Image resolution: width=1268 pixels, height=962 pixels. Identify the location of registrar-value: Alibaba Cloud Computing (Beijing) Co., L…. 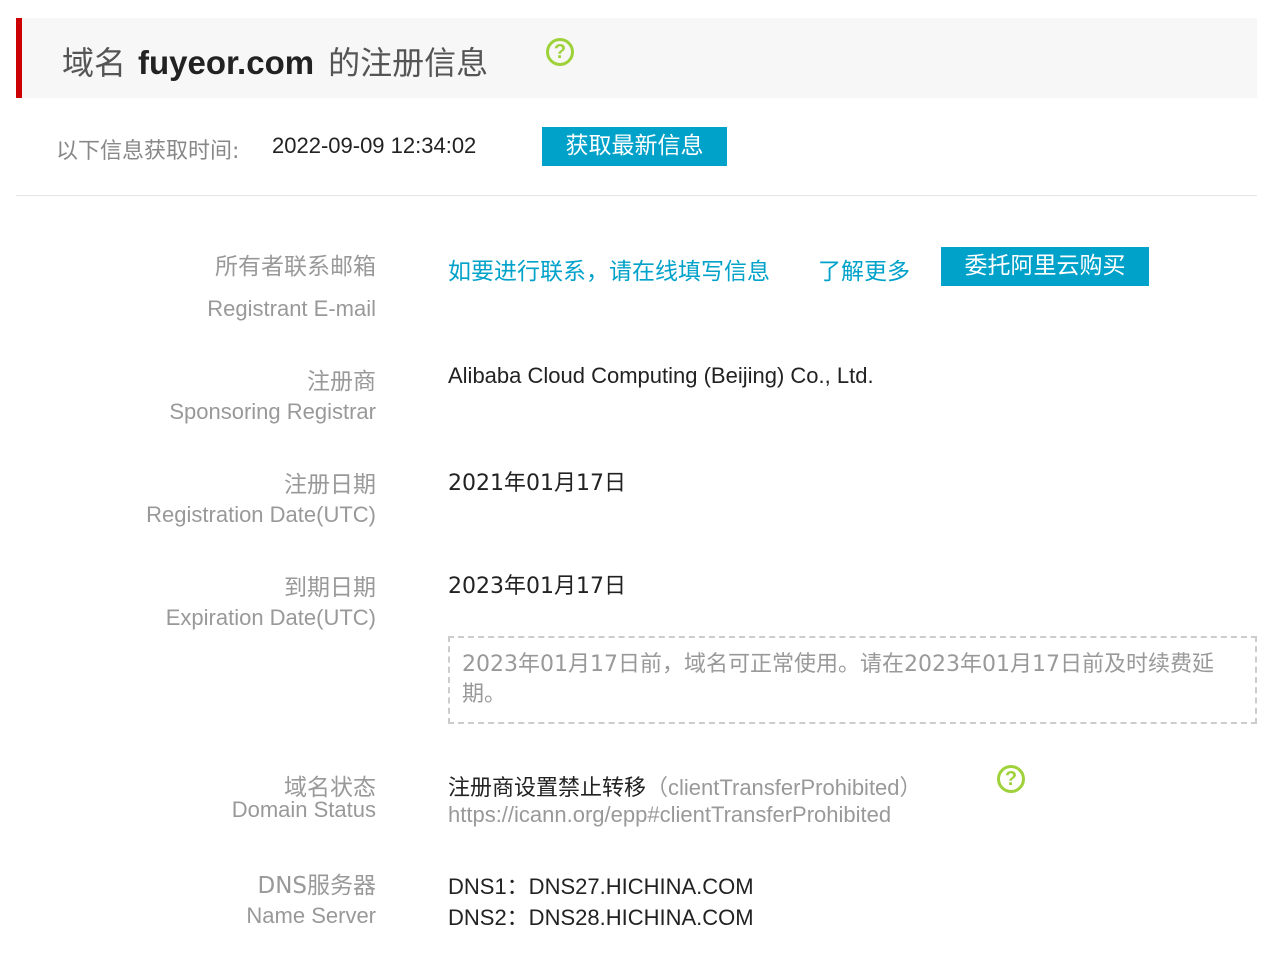
(661, 375).